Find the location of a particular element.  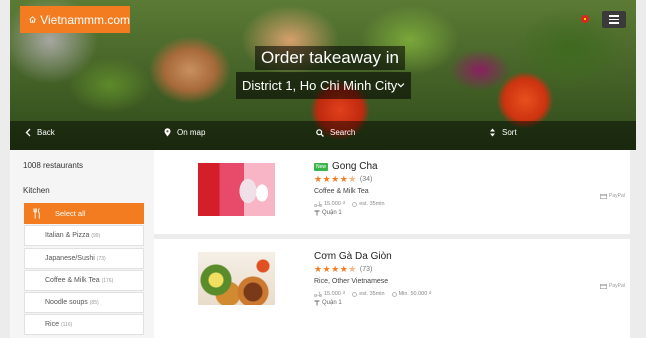

rating: ★★★★★ (34) is located at coordinates (434, 179).